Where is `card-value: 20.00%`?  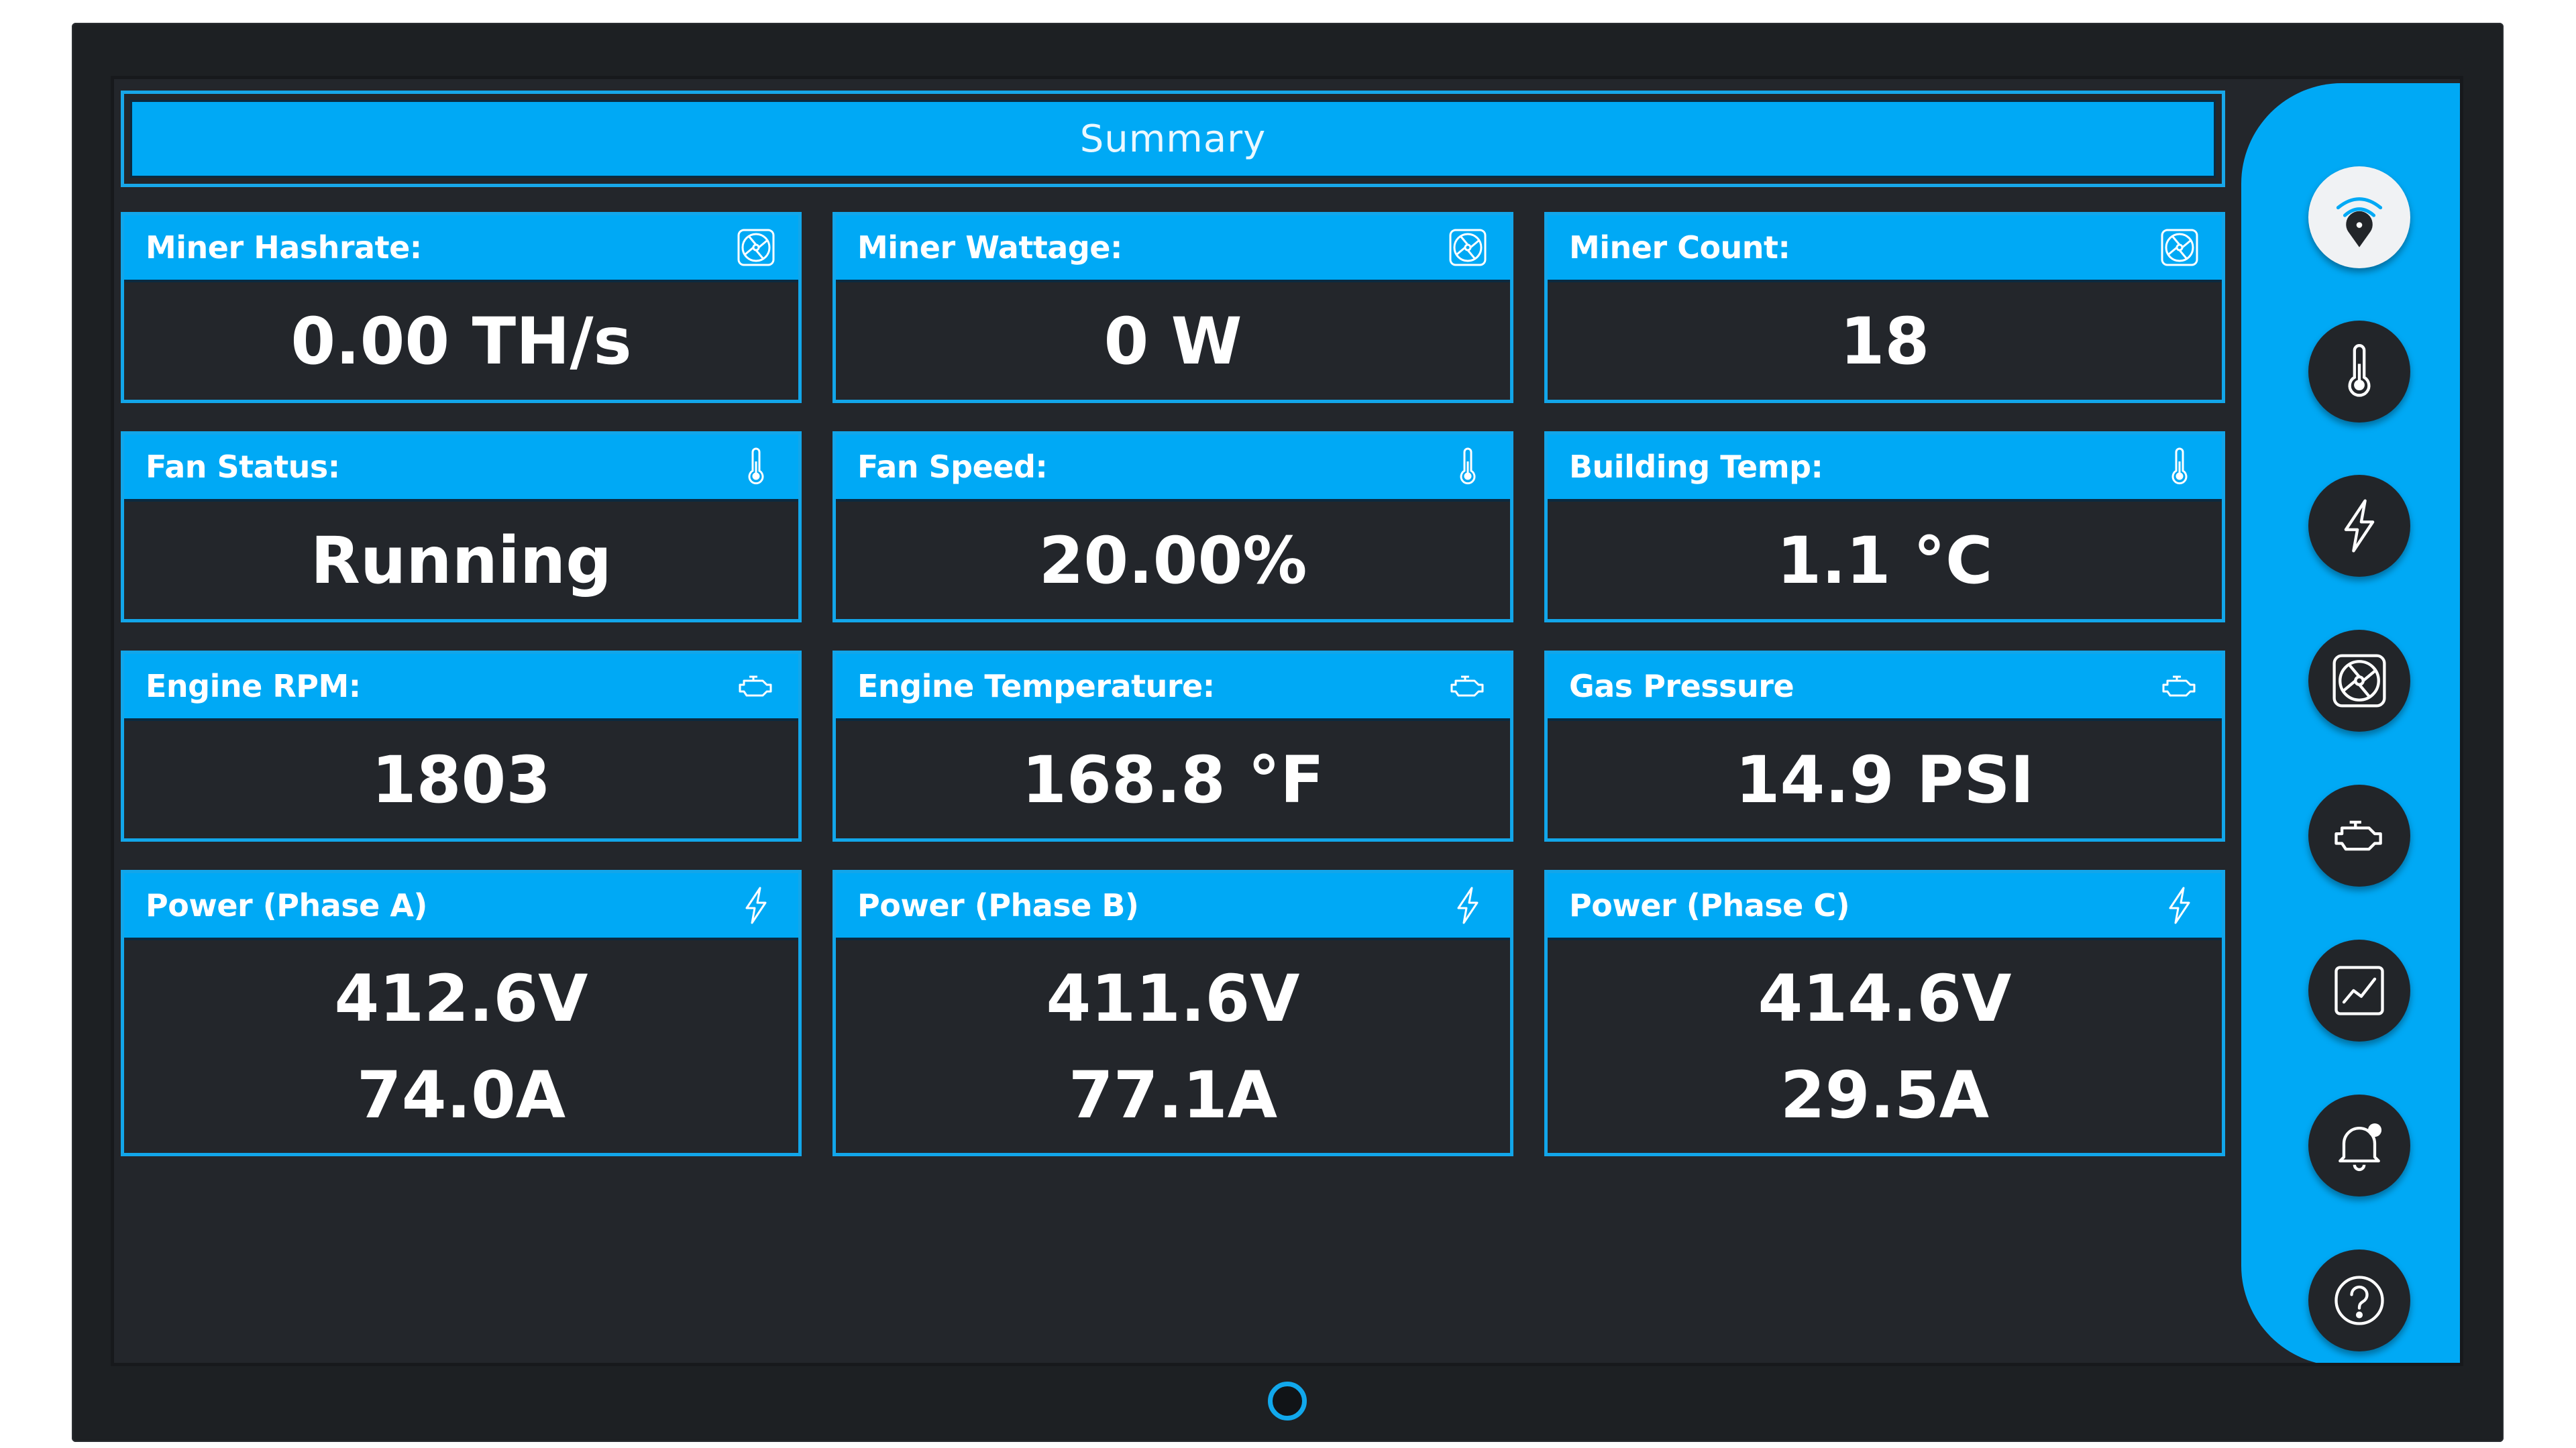
card-value: 20.00% is located at coordinates (1173, 559).